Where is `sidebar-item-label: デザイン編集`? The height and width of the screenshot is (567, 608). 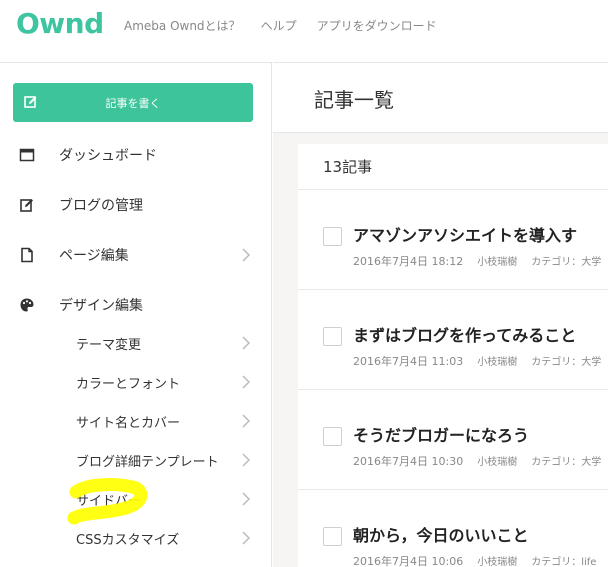 sidebar-item-label: デザイン編集 is located at coordinates (101, 306).